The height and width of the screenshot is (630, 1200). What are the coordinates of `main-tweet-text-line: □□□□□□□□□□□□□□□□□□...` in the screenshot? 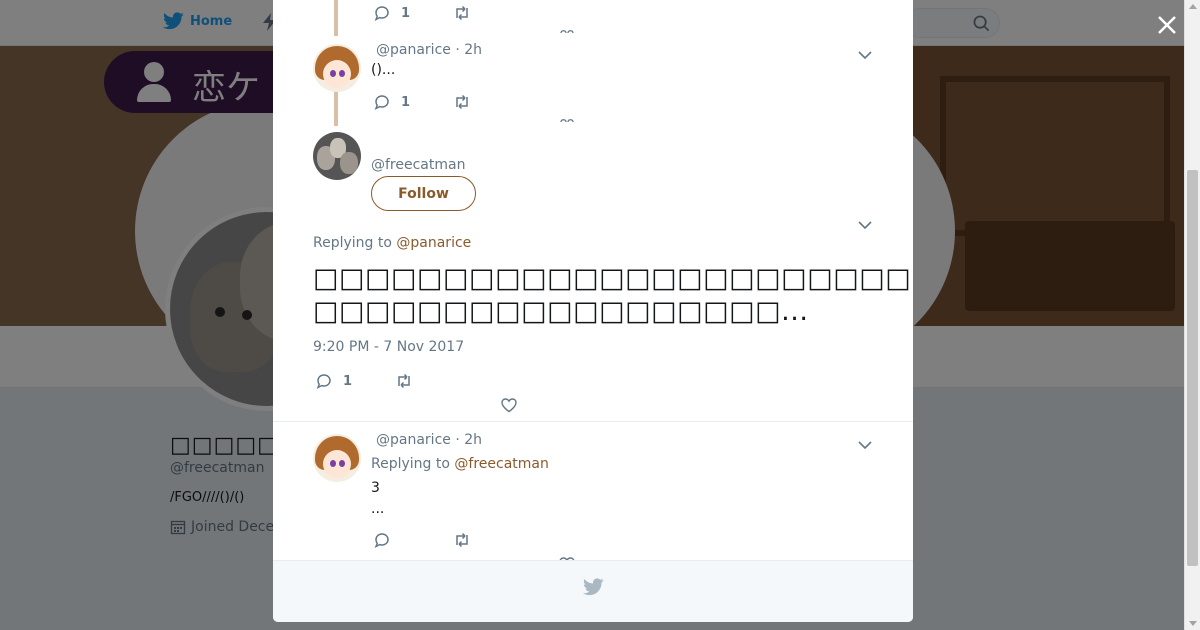 It's located at (561, 311).